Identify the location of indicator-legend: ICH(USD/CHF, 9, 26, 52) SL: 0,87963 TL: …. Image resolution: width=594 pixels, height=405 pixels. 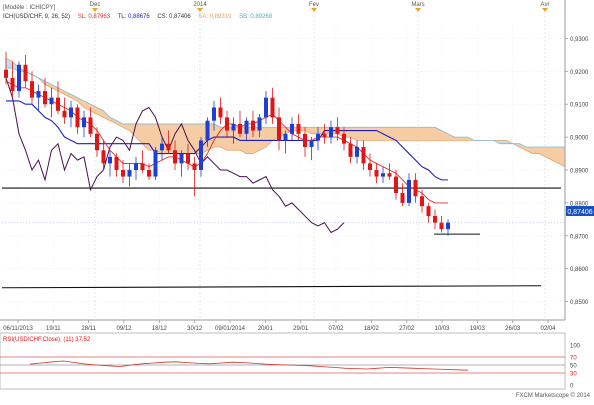
(138, 17).